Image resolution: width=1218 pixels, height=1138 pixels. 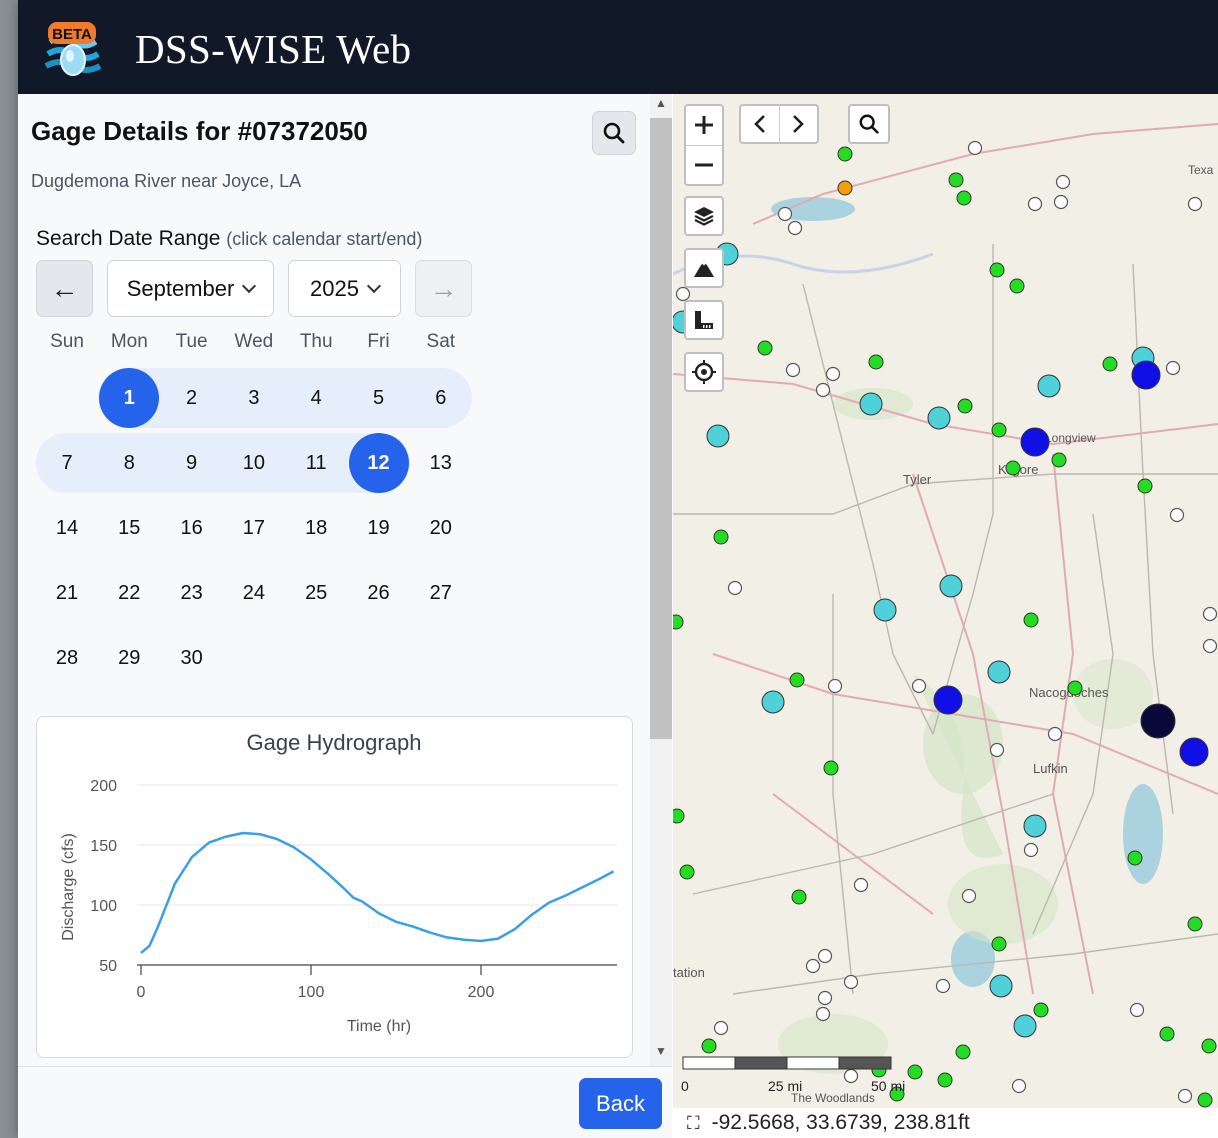 I want to click on calendar-day: 22, so click(x=129, y=593).